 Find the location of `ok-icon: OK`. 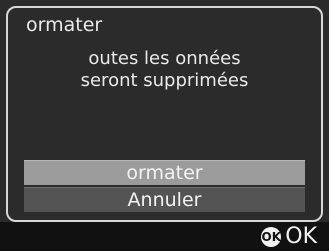

ok-icon: OK is located at coordinates (271, 237).